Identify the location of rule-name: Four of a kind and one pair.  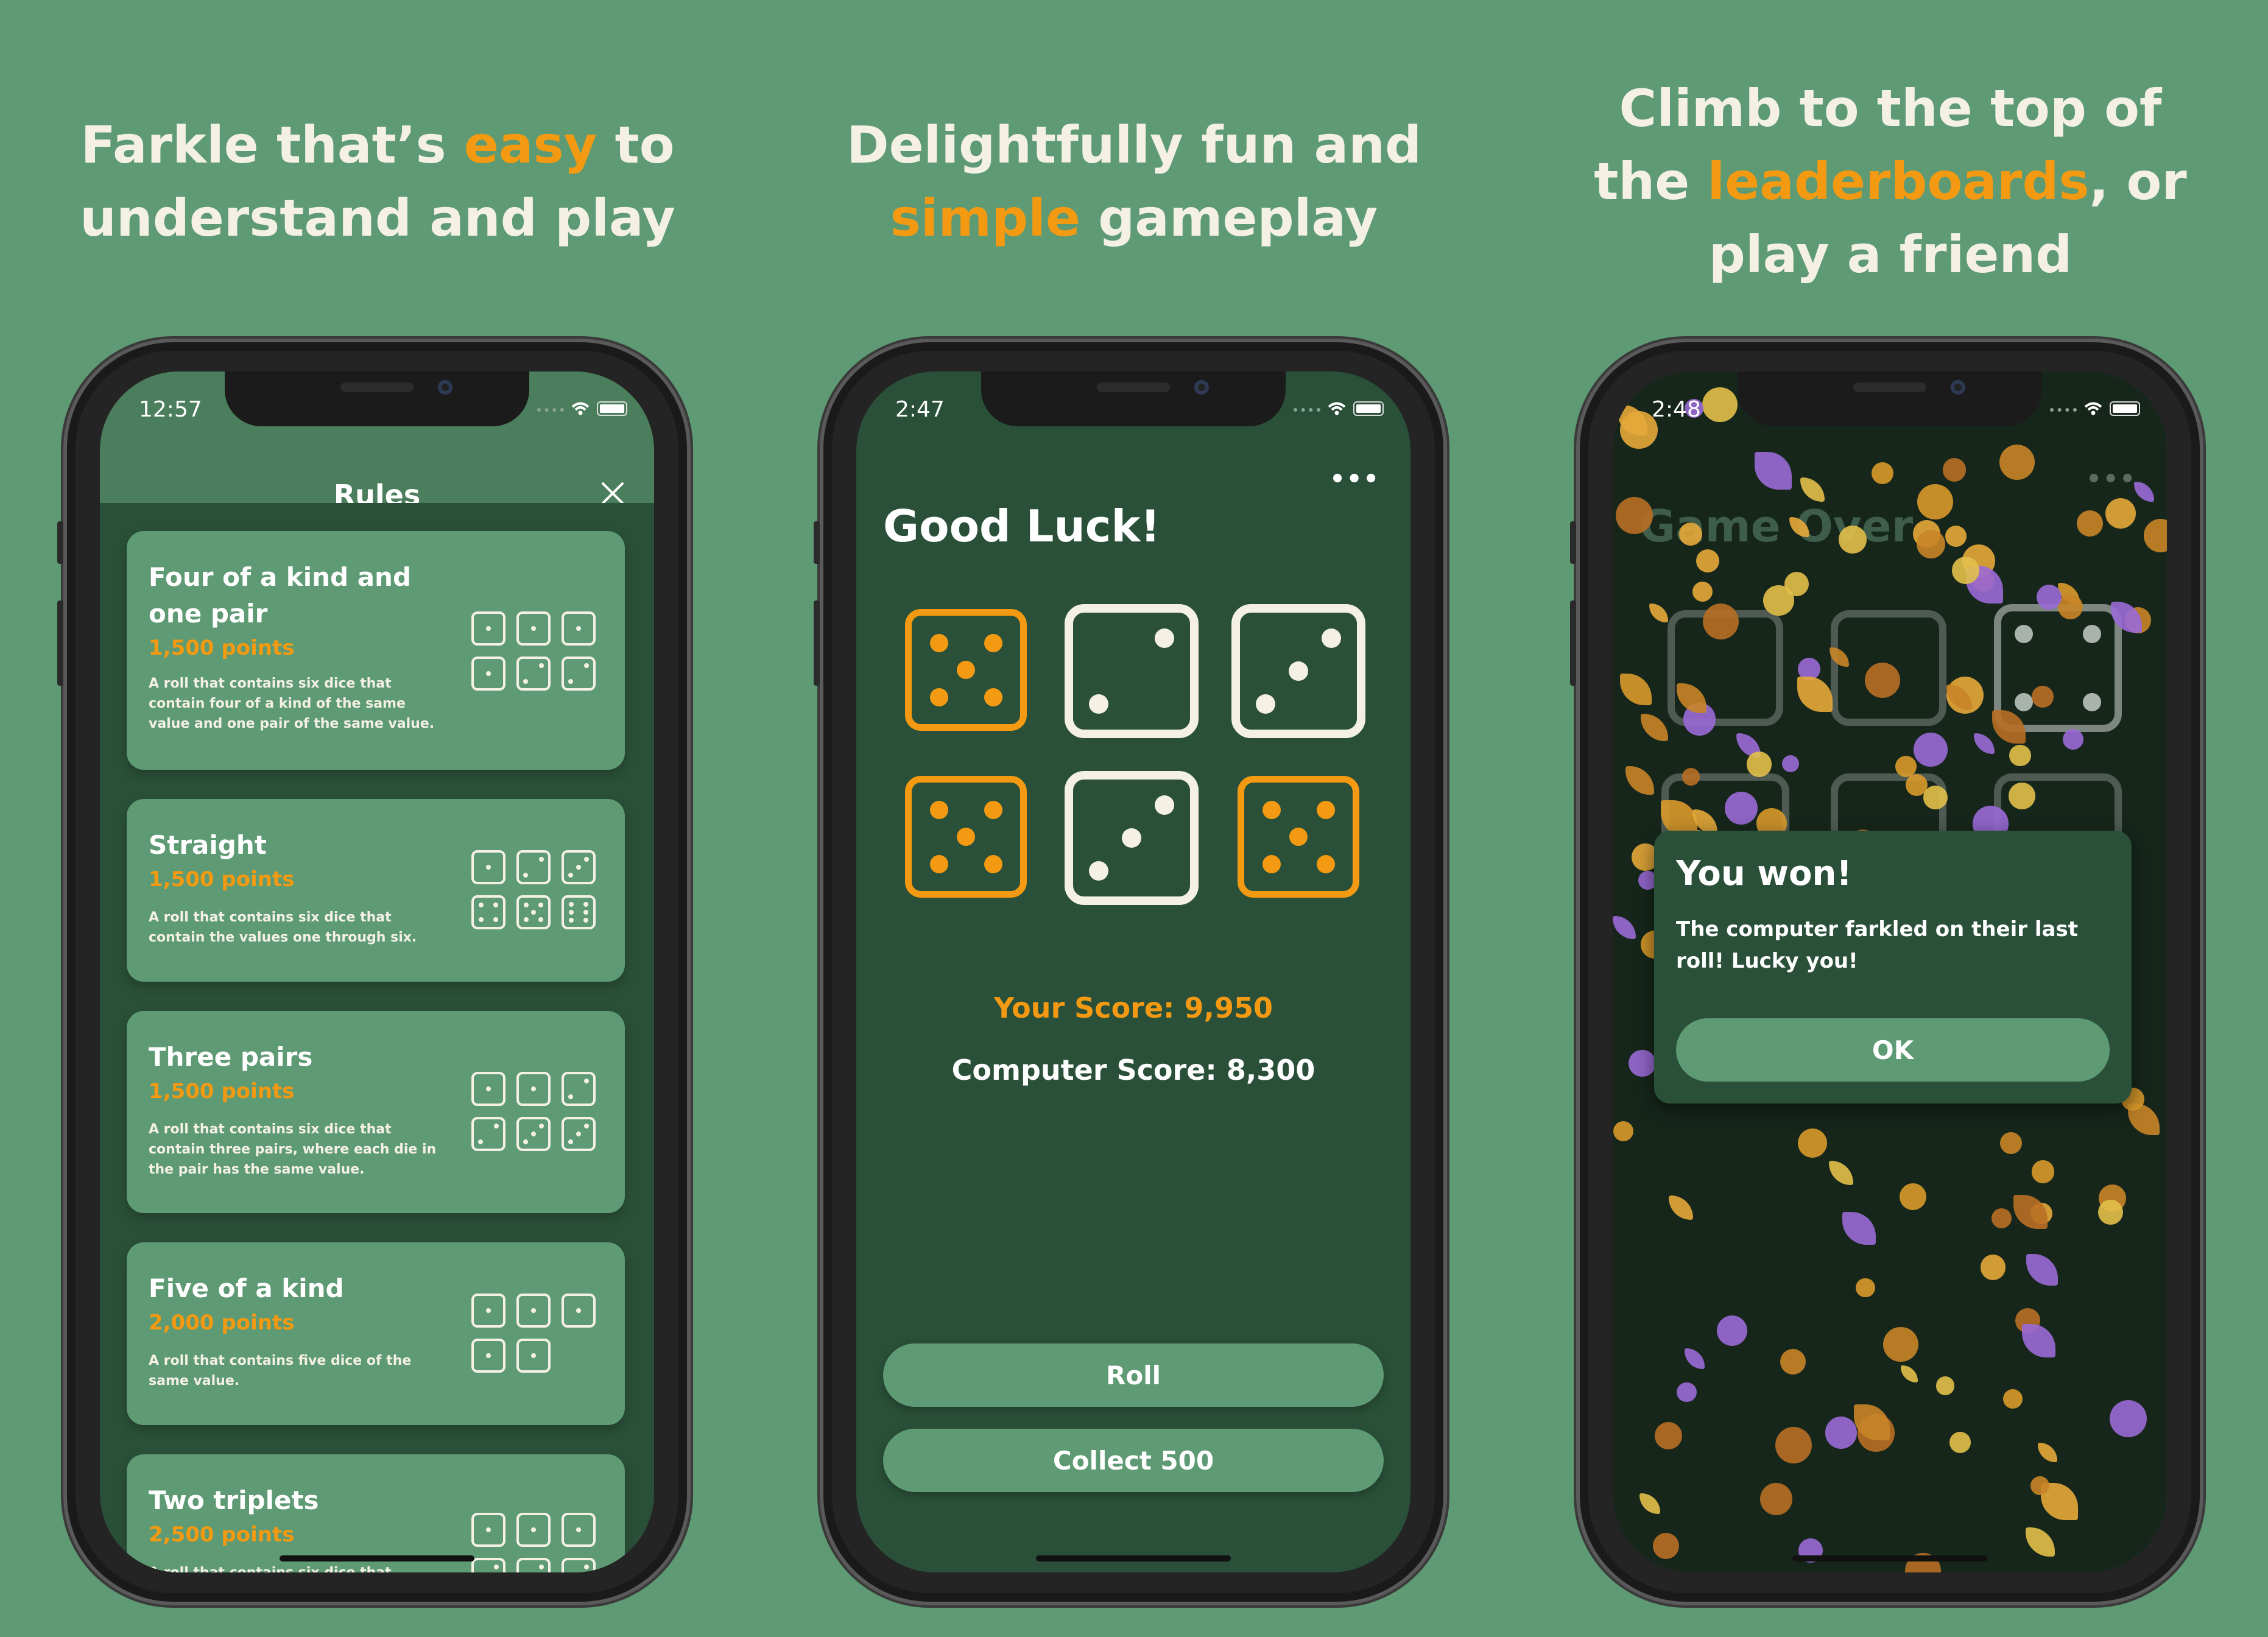
(280, 595).